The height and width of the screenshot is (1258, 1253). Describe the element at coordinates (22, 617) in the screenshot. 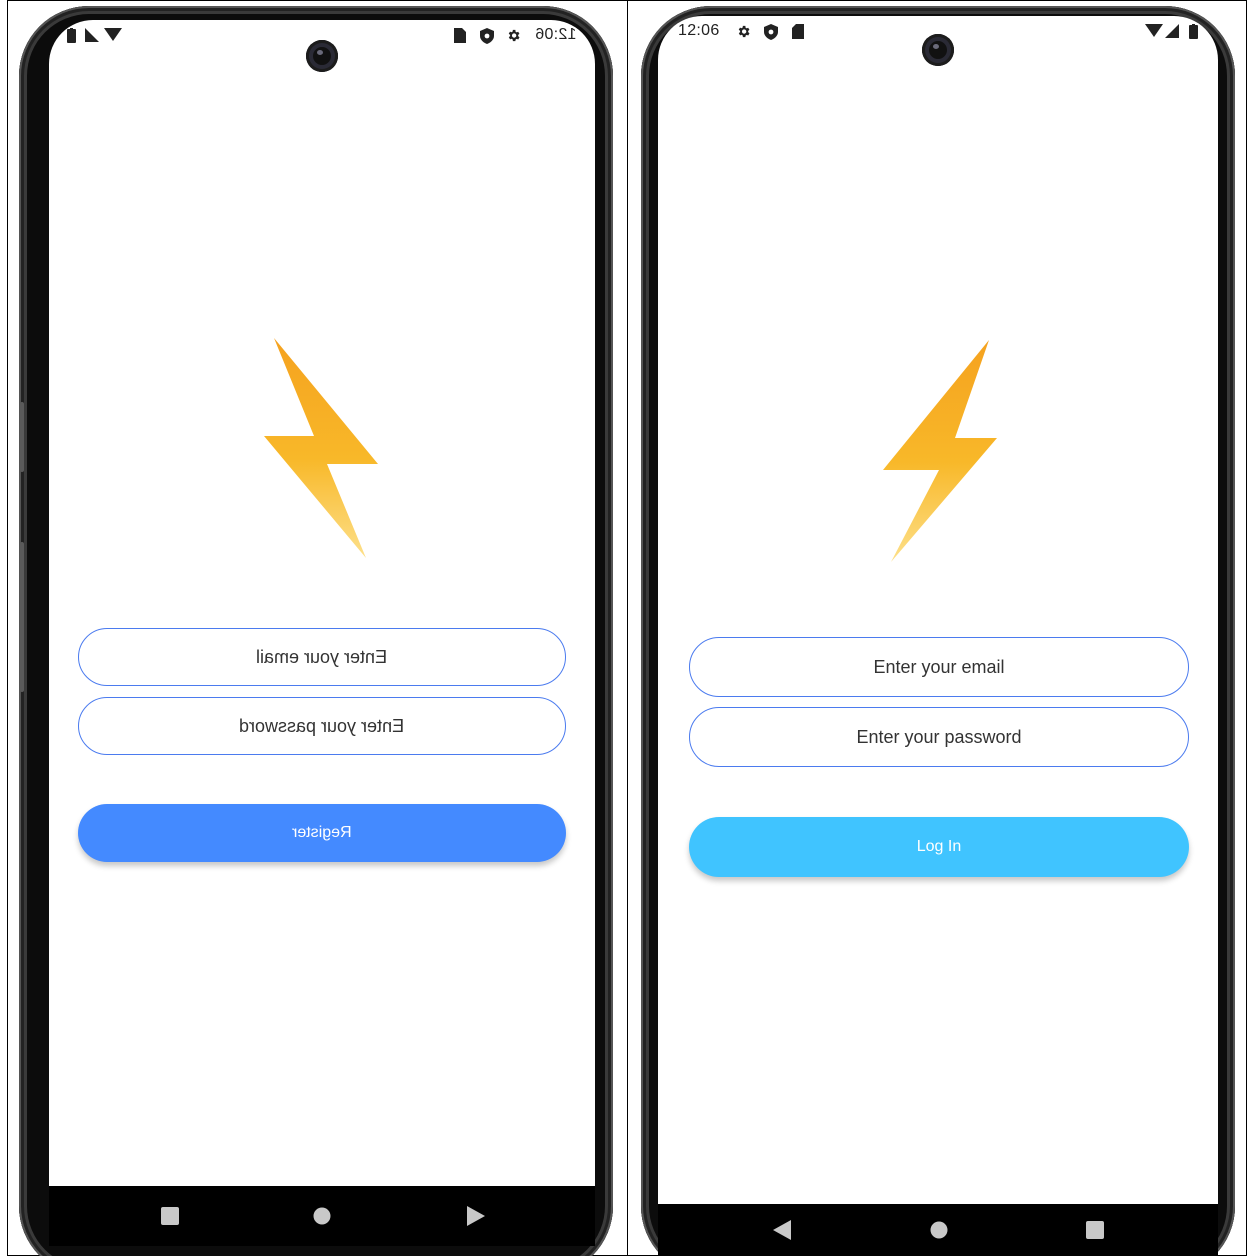

I see `power-button` at that location.